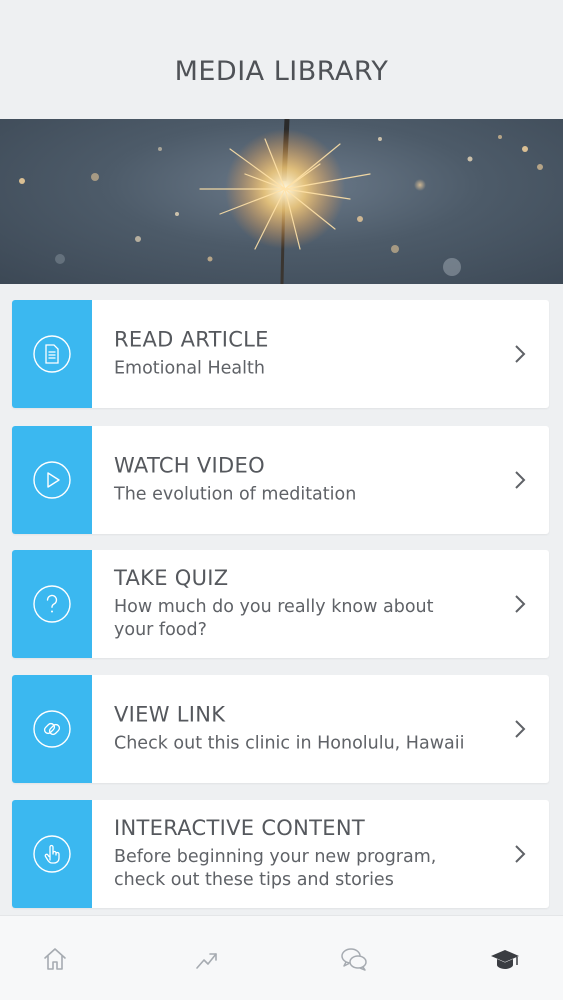  Describe the element at coordinates (189, 465) in the screenshot. I see `list-item-title: WATCH VIDEO` at that location.